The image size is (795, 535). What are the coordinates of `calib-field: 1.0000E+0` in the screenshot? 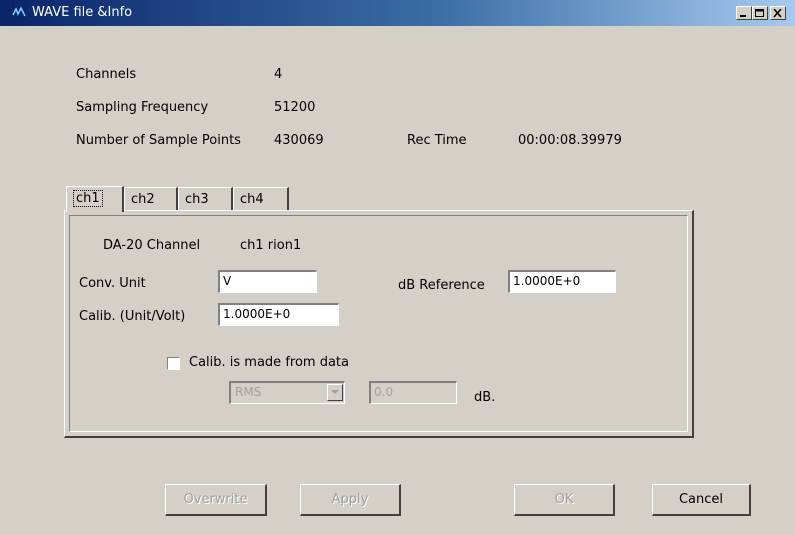 It's located at (278, 314).